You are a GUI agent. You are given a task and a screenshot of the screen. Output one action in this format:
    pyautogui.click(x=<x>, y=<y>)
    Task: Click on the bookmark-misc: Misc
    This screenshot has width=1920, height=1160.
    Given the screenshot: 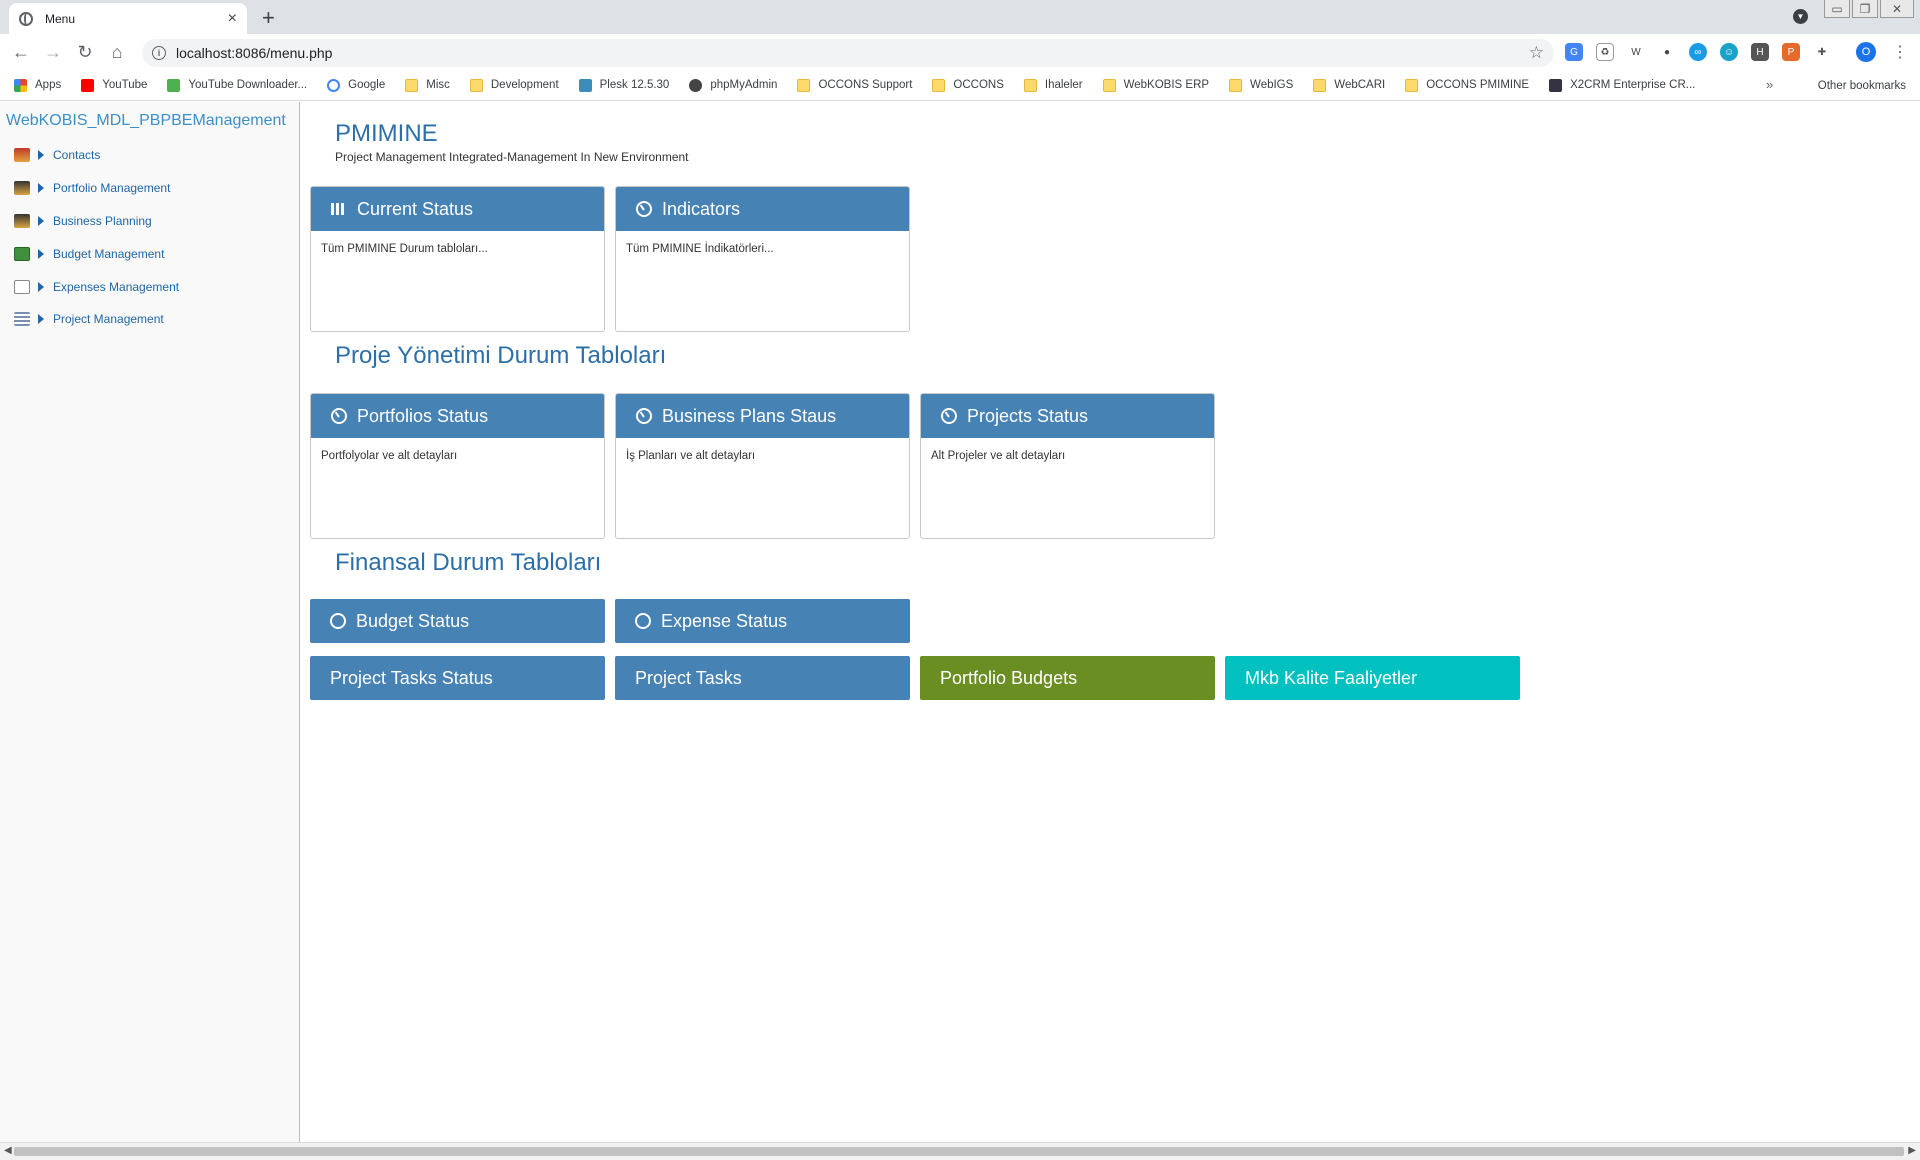 What is the action you would take?
    pyautogui.click(x=427, y=85)
    